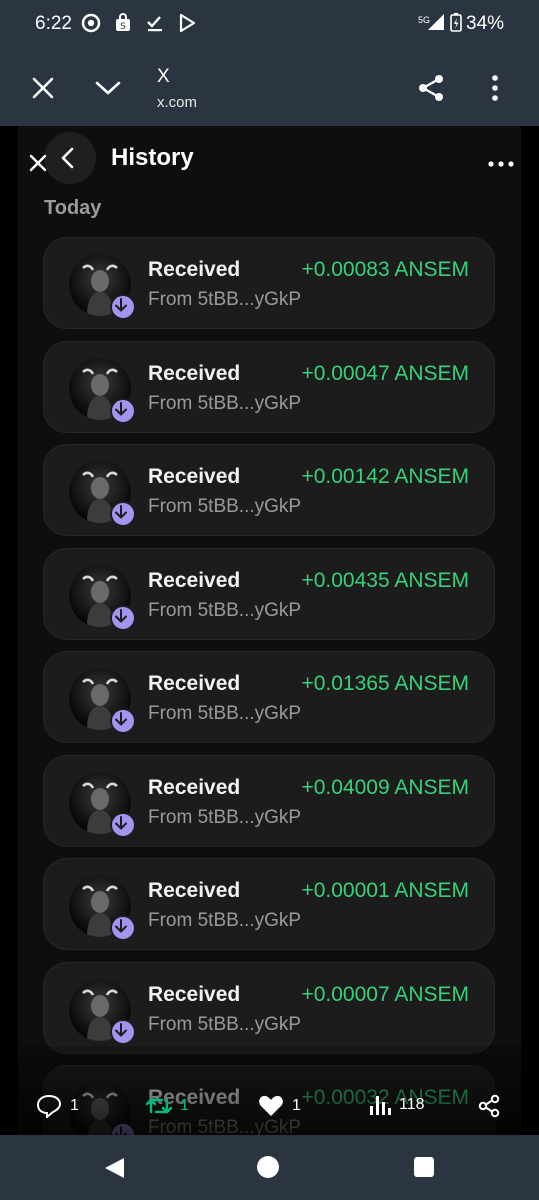  What do you see at coordinates (177, 102) in the screenshot?
I see `page-url: x.com` at bounding box center [177, 102].